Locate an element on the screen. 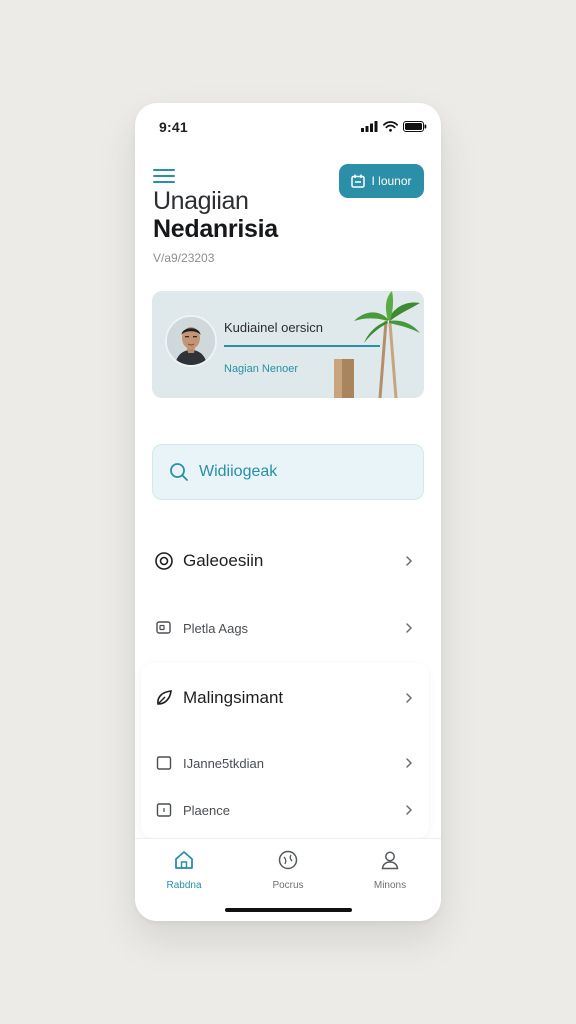 The height and width of the screenshot is (1024, 576). tab-label: Pocrus is located at coordinates (288, 885).